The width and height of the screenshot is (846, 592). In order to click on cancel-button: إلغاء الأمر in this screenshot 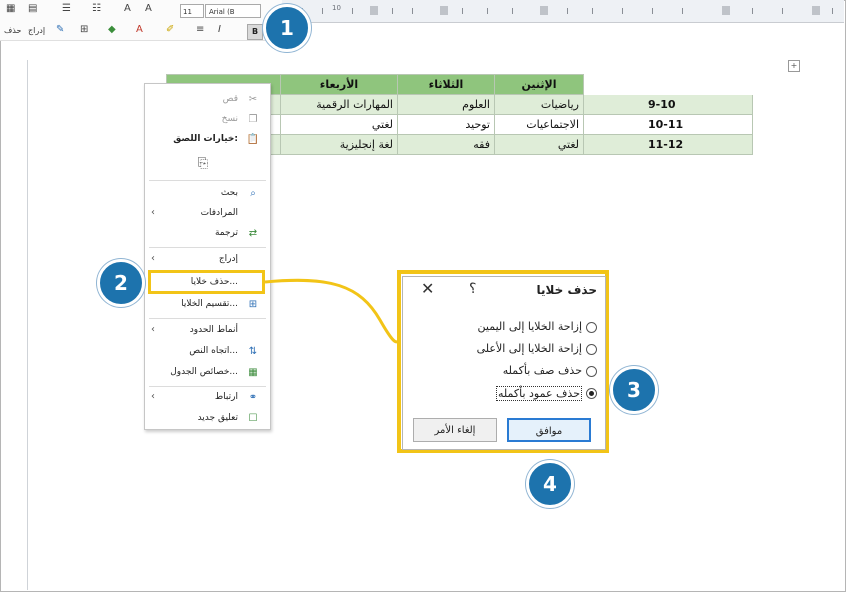, I will do `click(455, 430)`.